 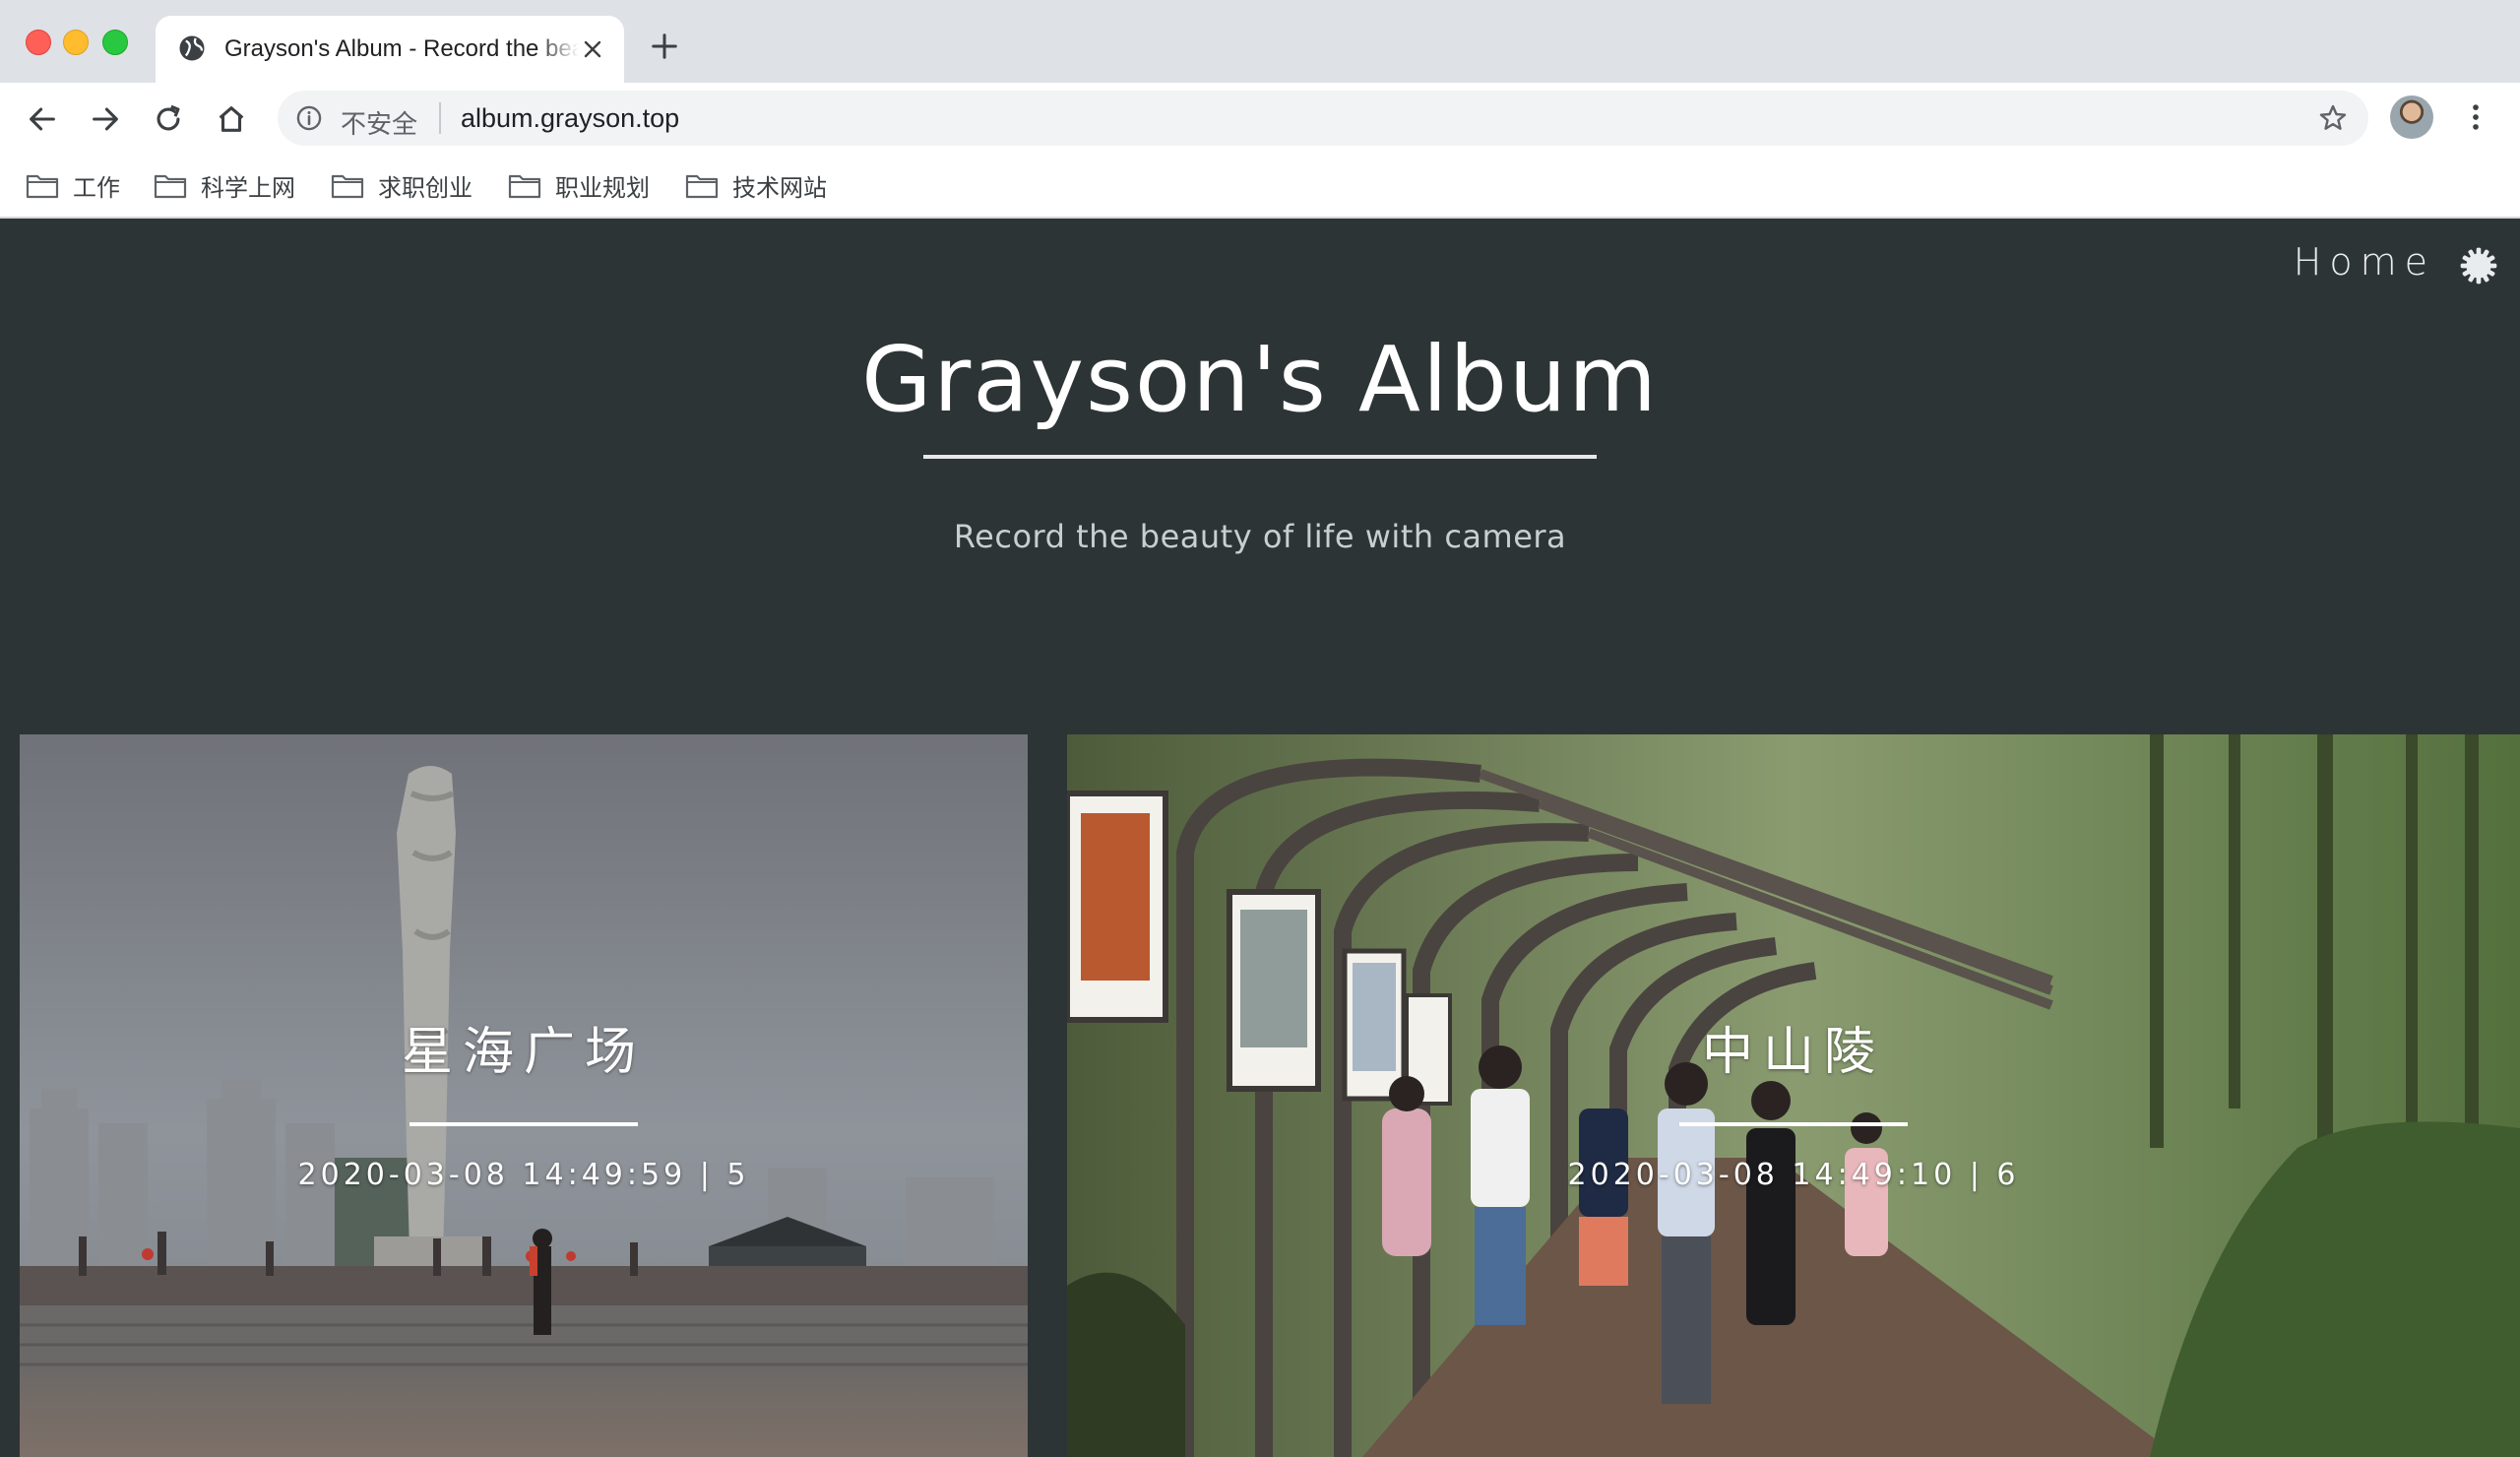 I want to click on divider, so click(x=440, y=118).